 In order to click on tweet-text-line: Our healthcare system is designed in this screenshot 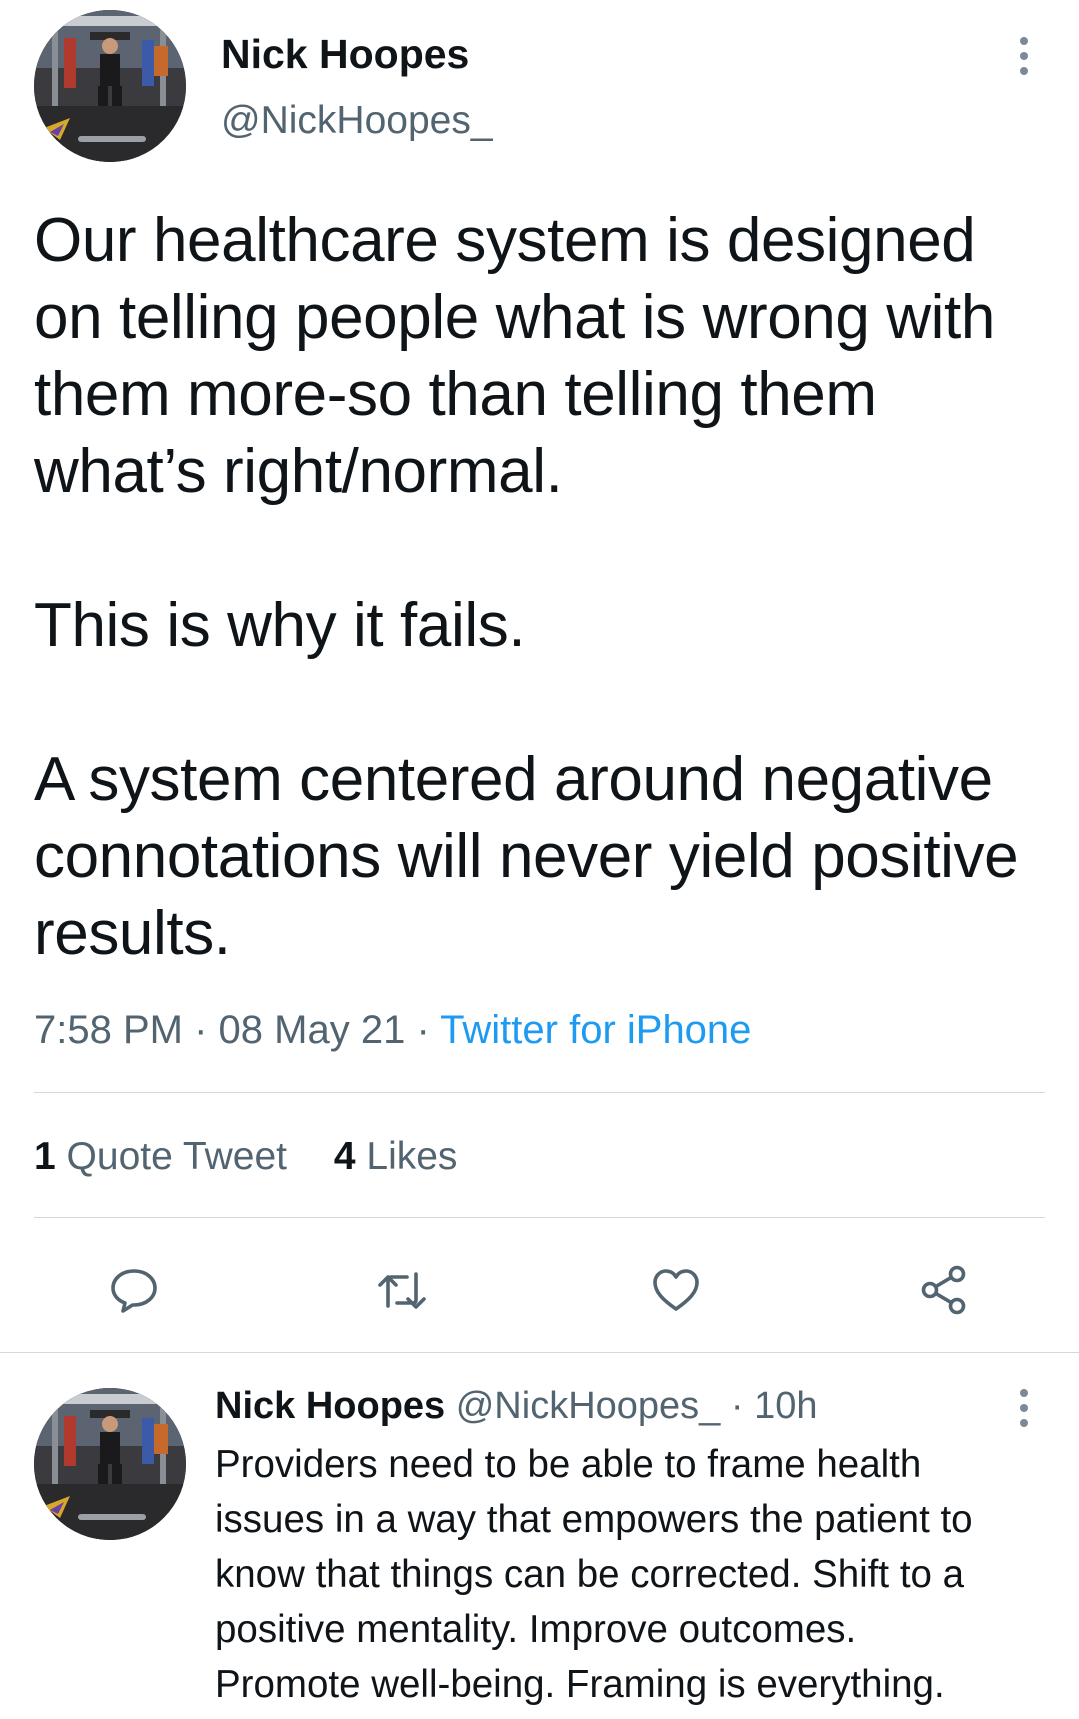, I will do `click(505, 240)`.